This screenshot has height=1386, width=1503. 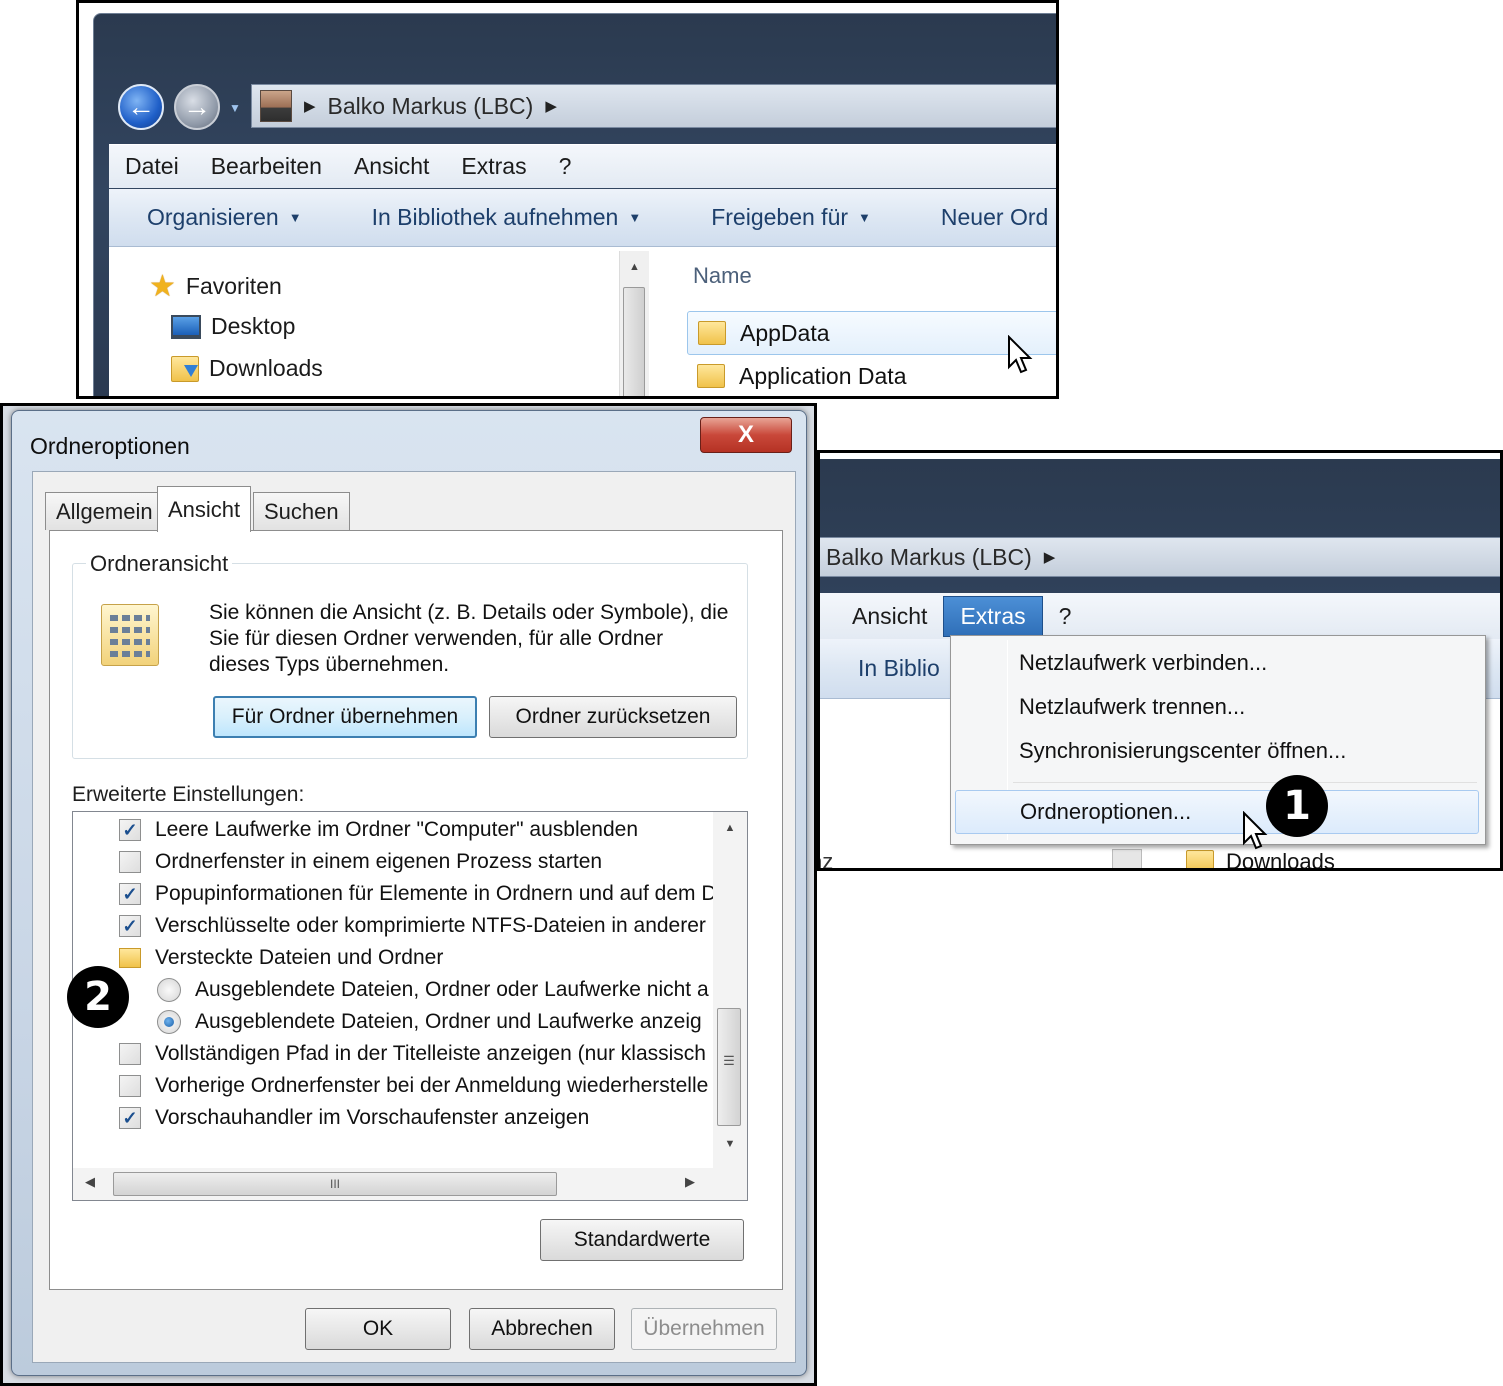 I want to click on apply-button: Übernehmen, so click(x=704, y=1329).